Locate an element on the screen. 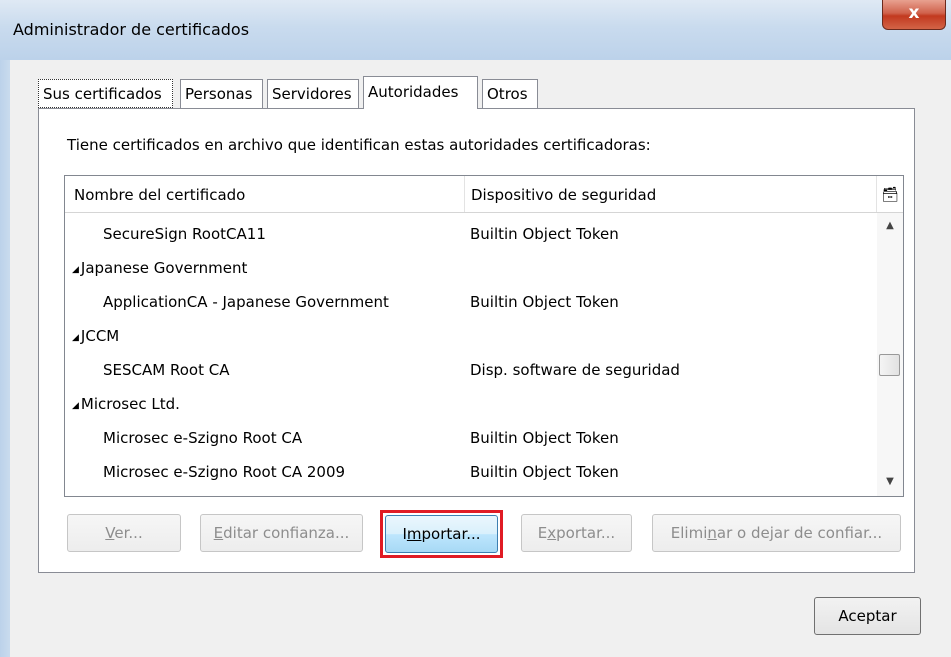 The image size is (951, 657). tree-group-row: ◢ Japanese Government is located at coordinates (471, 268).